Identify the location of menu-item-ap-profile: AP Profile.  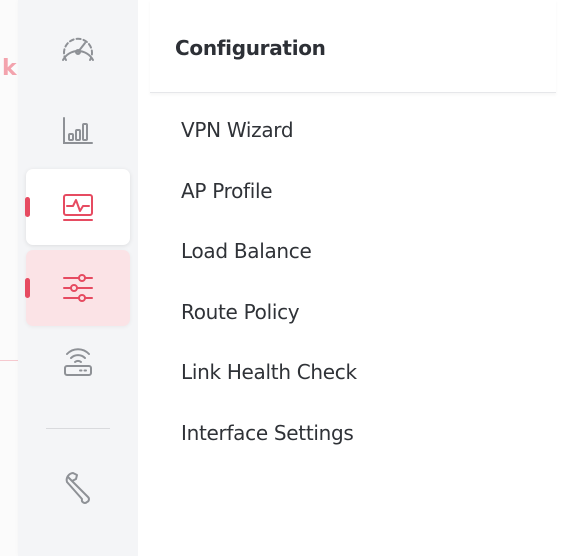
(269, 209).